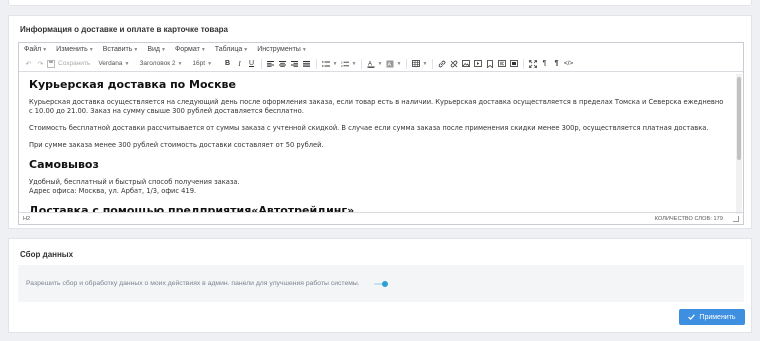  What do you see at coordinates (156, 49) in the screenshot?
I see `menu-view: Вид▼` at bounding box center [156, 49].